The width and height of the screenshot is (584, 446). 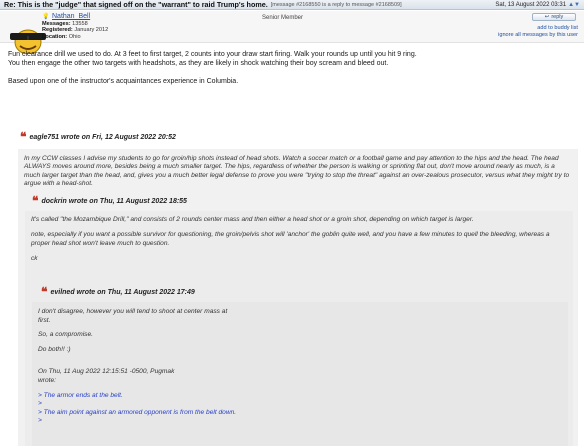 I want to click on author-name-link: Nathan_Bell, so click(x=71, y=16).